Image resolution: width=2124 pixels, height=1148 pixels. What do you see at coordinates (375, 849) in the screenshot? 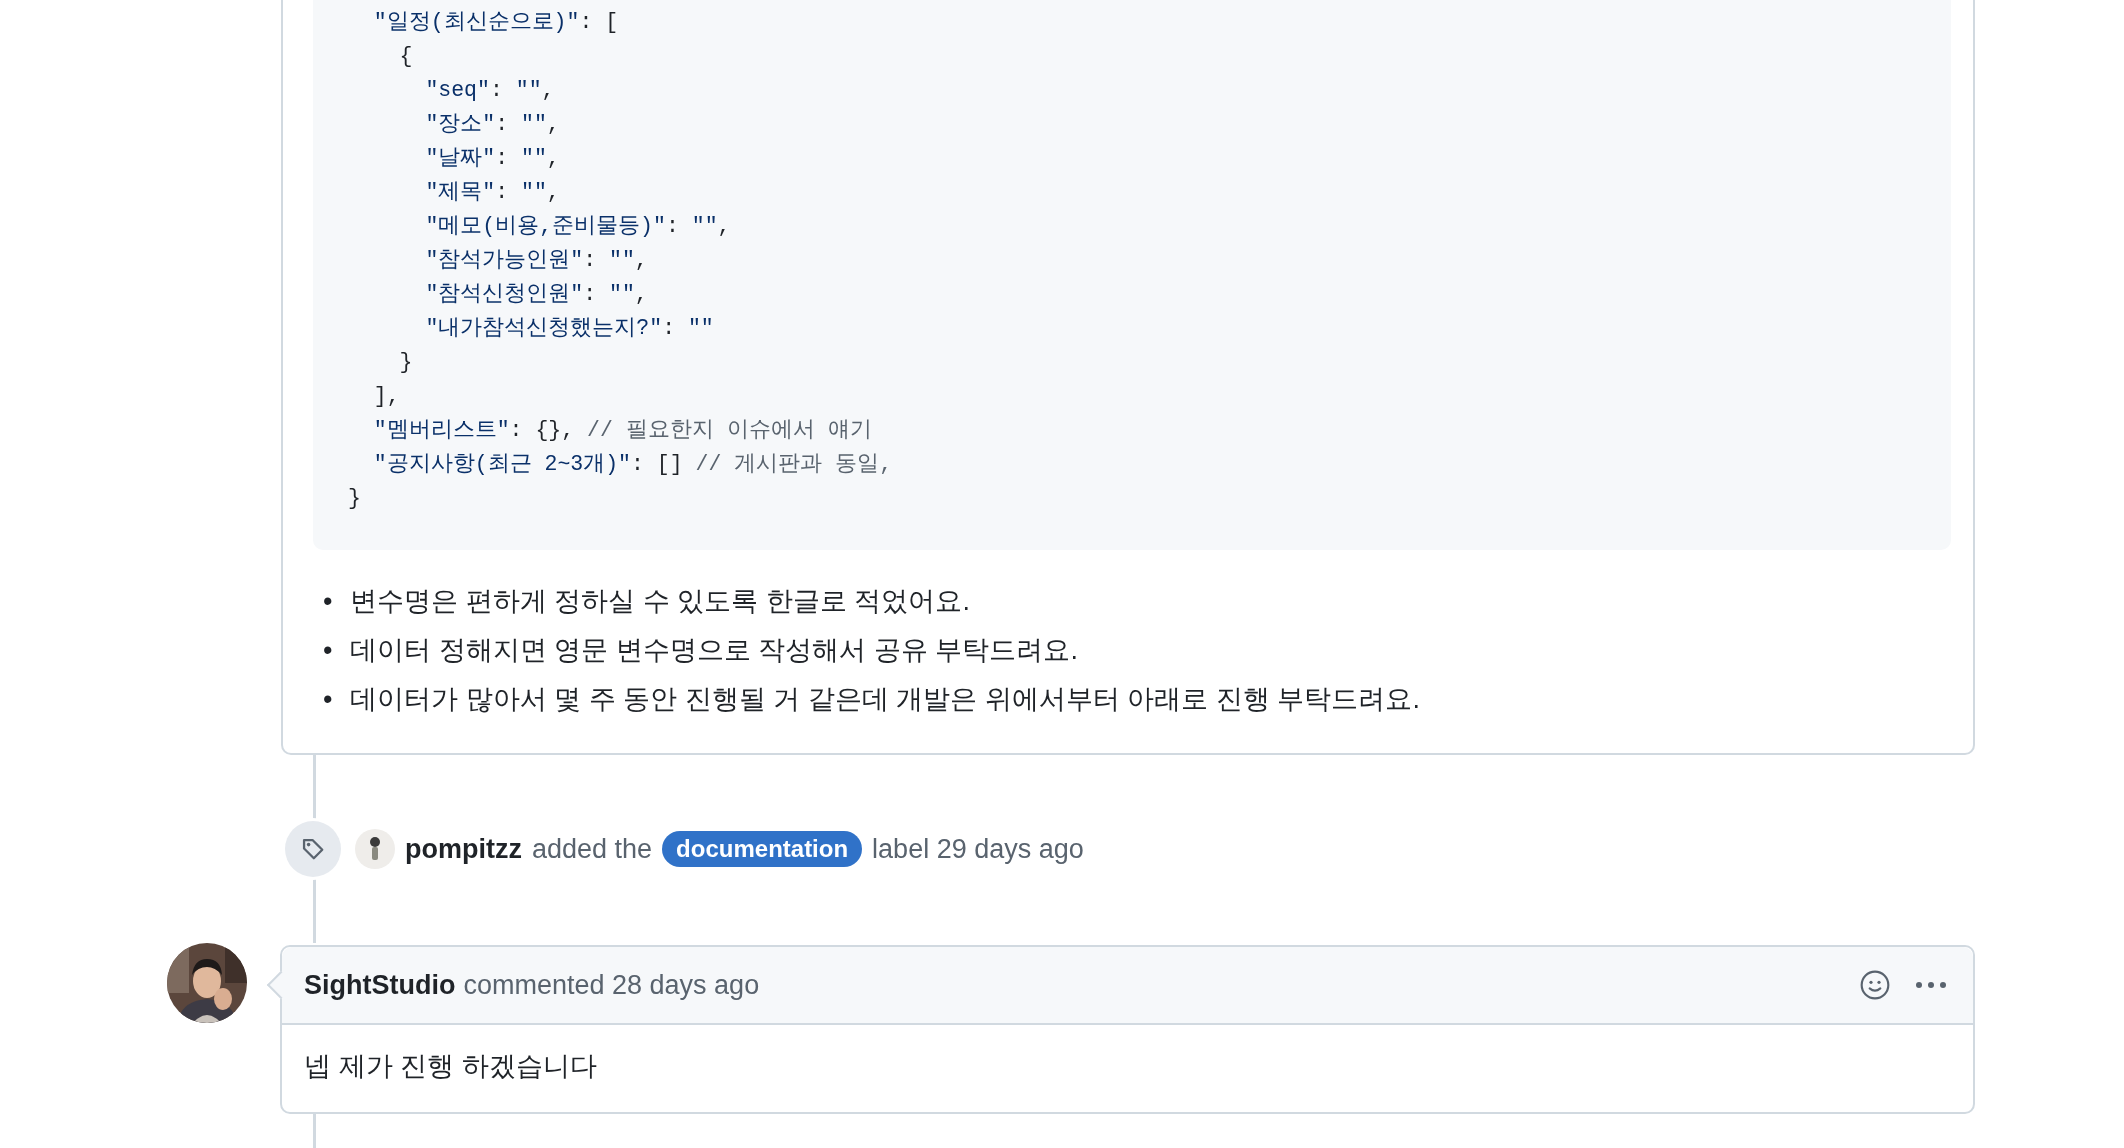
I see `avatar` at bounding box center [375, 849].